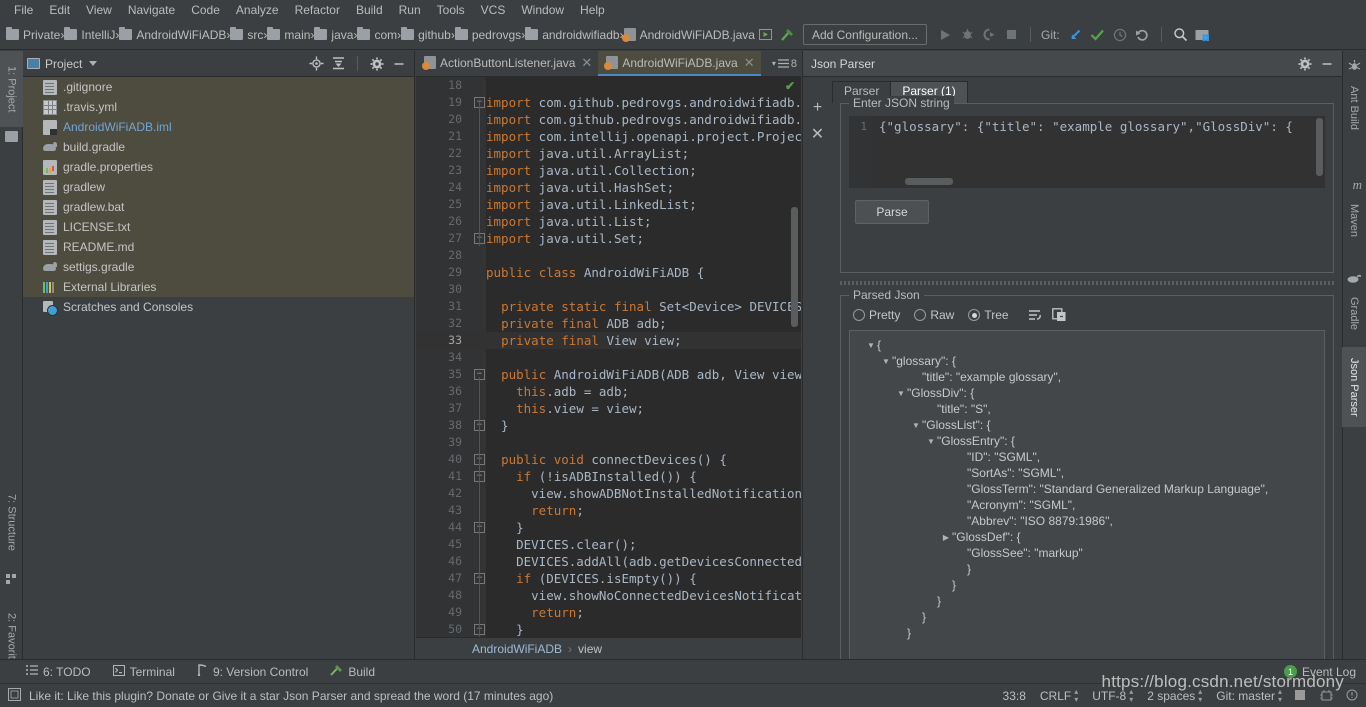  I want to click on line-number: 44, so click(439, 527).